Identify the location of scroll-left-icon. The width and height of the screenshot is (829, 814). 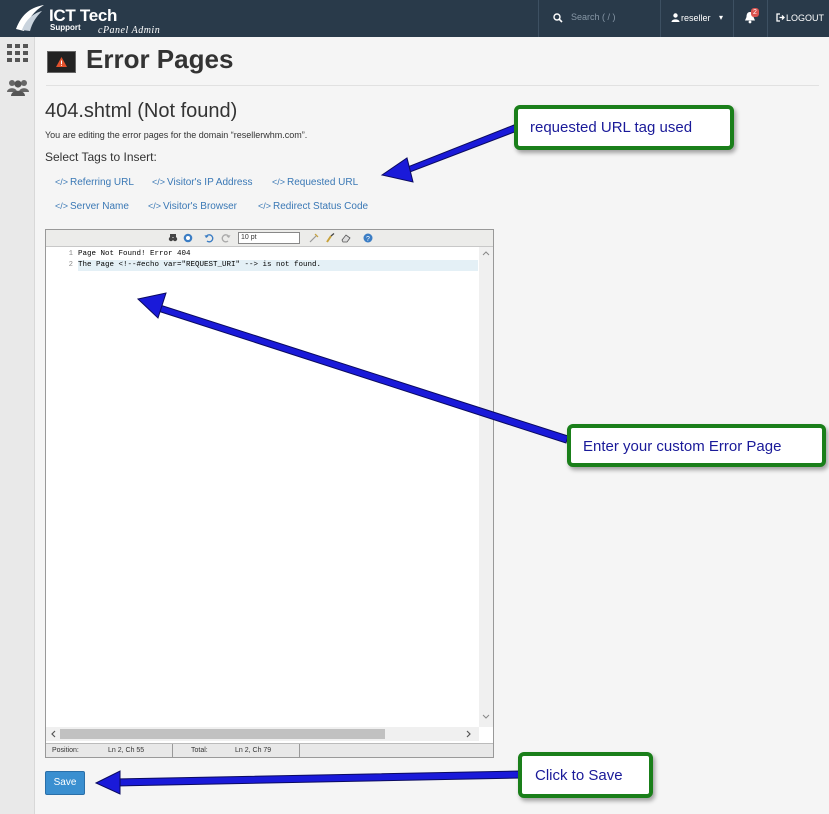
(53, 734).